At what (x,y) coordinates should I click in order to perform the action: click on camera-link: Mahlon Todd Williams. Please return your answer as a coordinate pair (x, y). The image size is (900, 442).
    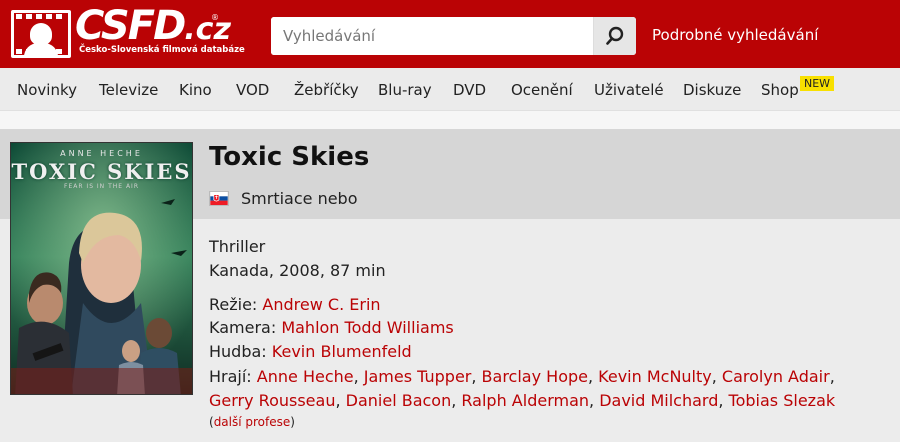
    Looking at the image, I should click on (367, 327).